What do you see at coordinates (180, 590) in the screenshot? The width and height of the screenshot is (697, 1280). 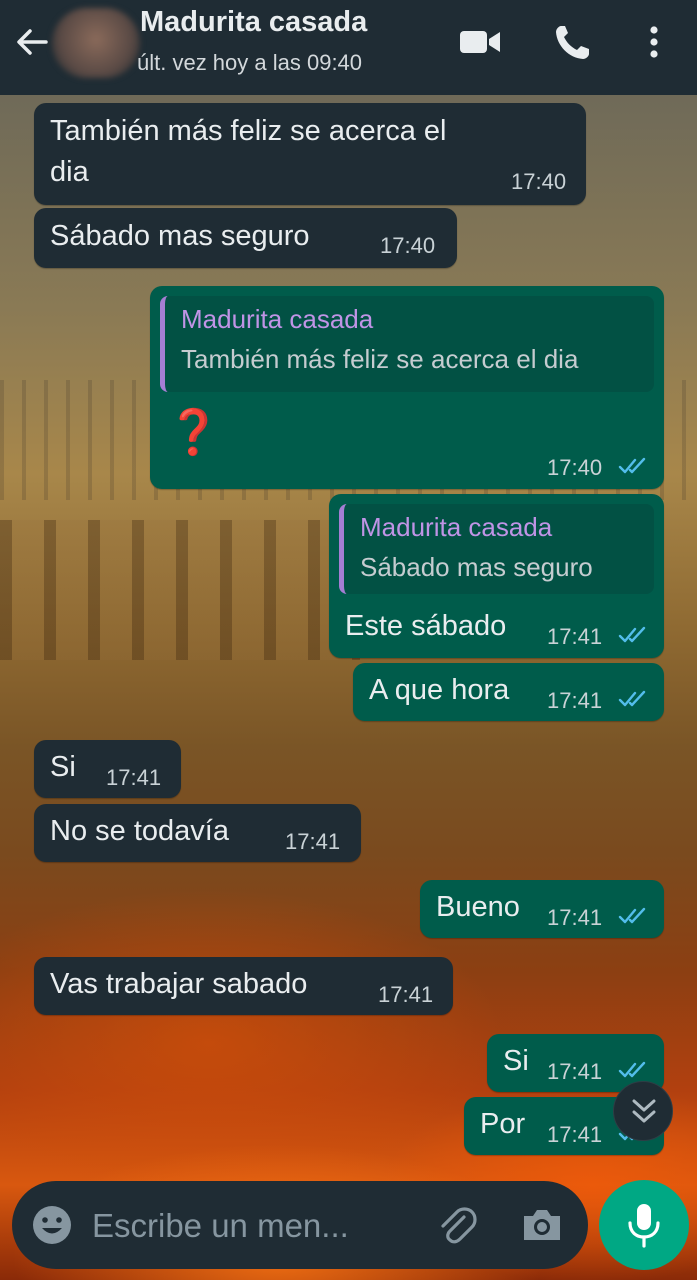 I see `wallpaper-detail` at bounding box center [180, 590].